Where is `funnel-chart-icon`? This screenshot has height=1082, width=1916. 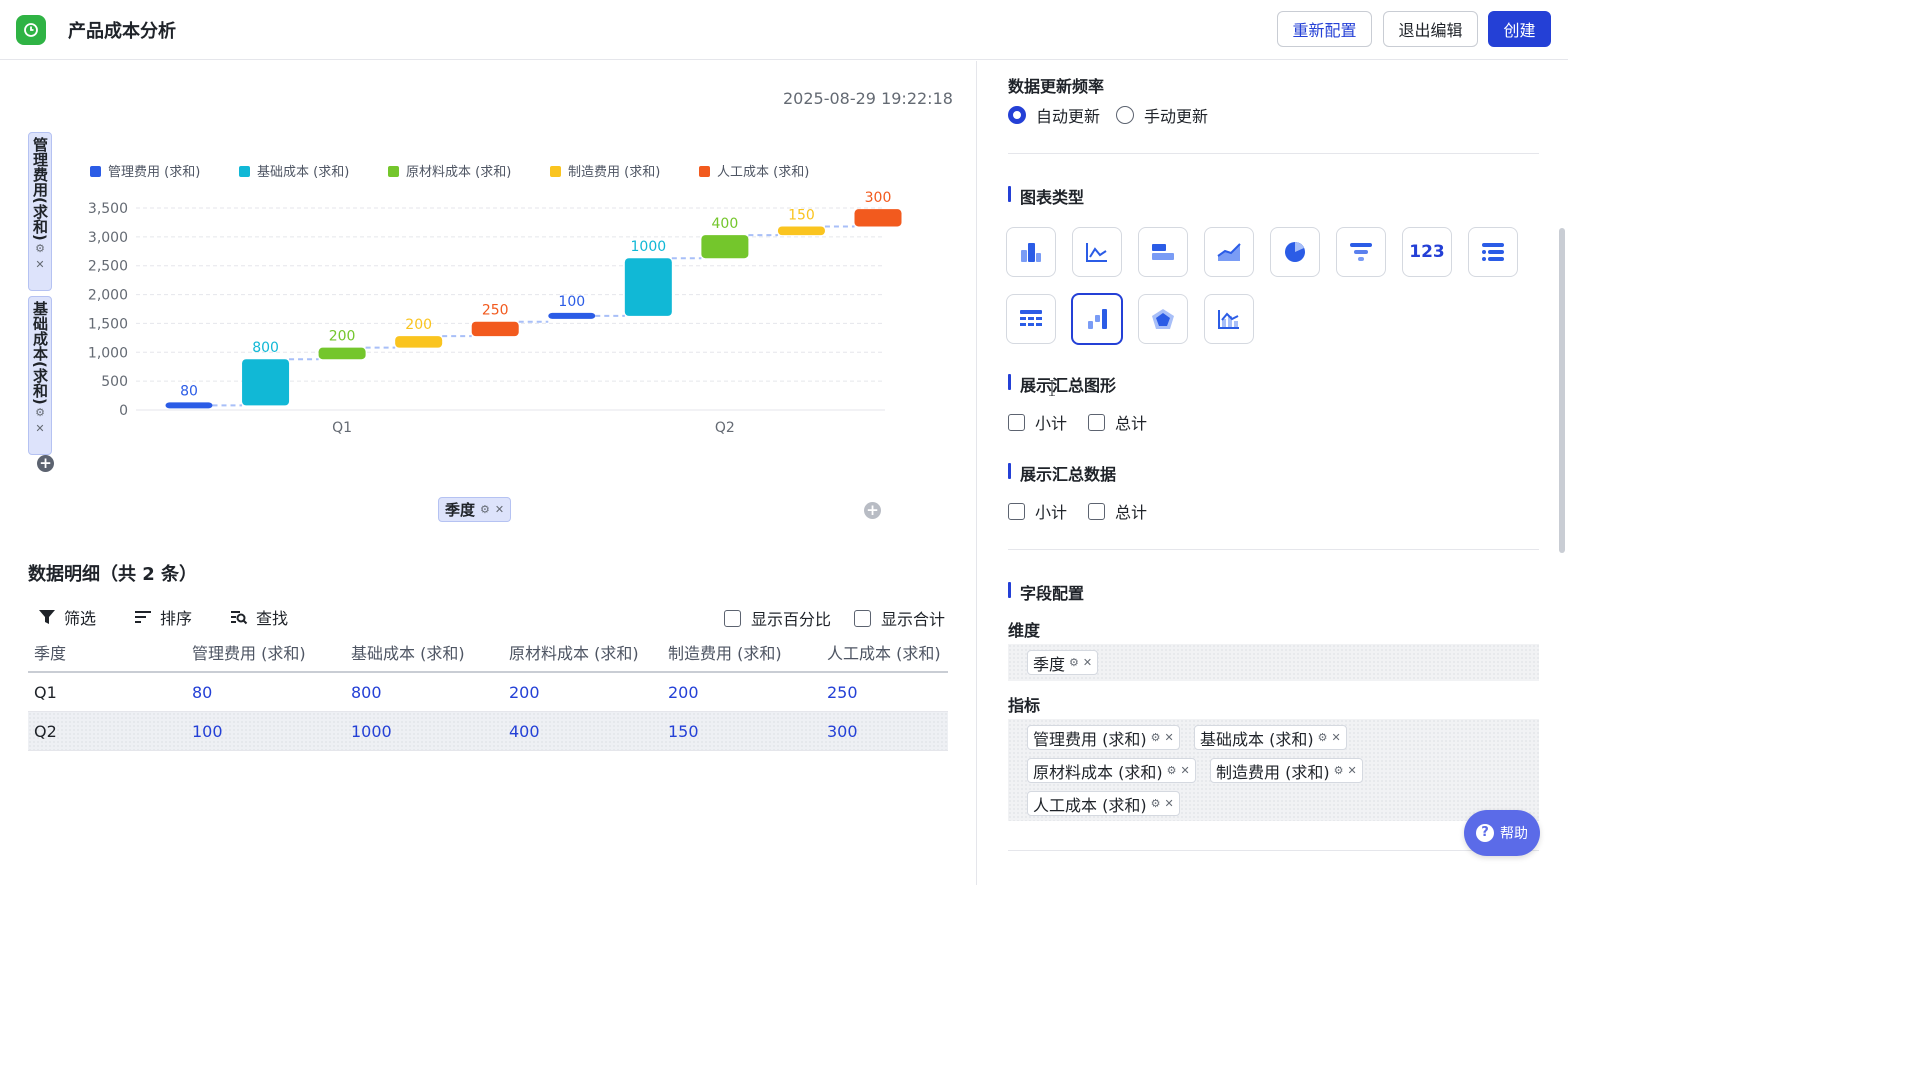 funnel-chart-icon is located at coordinates (1361, 252).